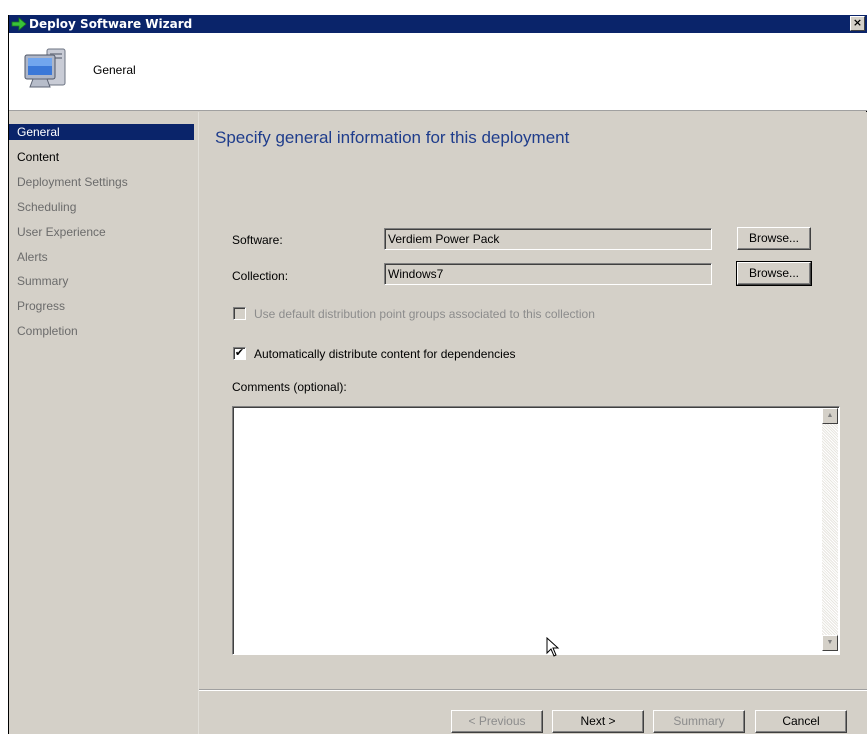 This screenshot has width=867, height=734. Describe the element at coordinates (61, 232) in the screenshot. I see `step-user-experience: User Experience` at that location.